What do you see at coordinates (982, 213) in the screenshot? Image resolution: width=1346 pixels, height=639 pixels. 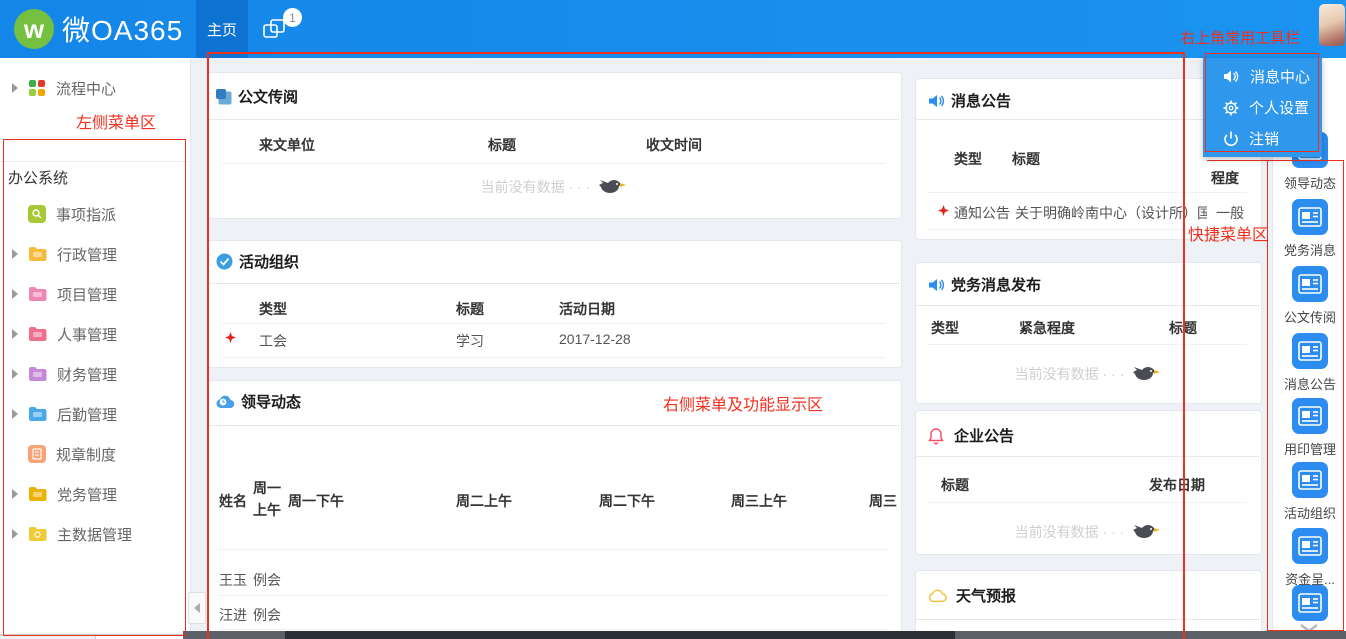 I see `cell-type: 通知公告` at bounding box center [982, 213].